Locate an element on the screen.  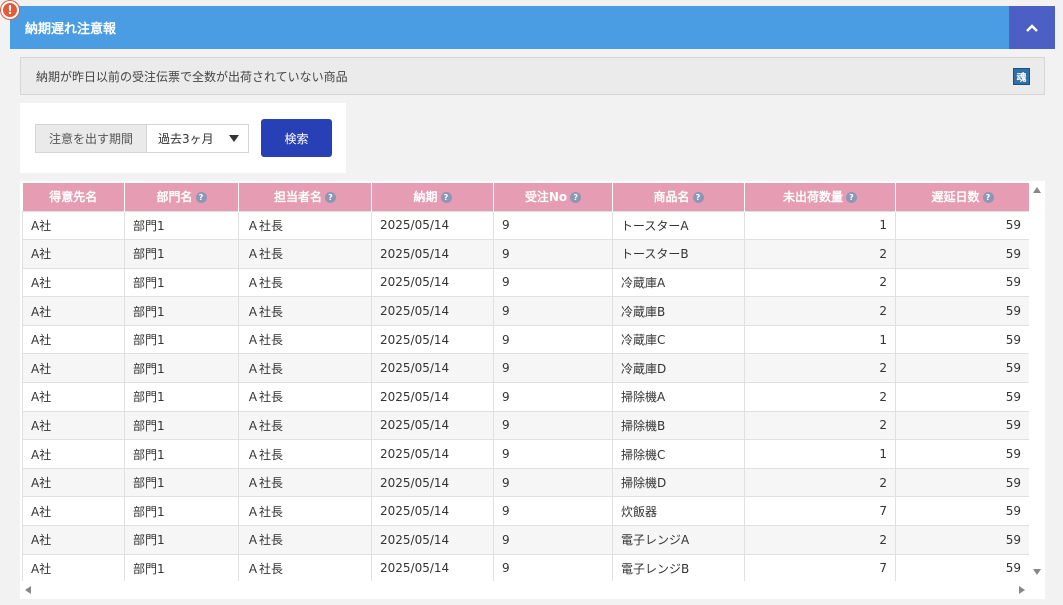
scroll-left-icon is located at coordinates (28, 590).